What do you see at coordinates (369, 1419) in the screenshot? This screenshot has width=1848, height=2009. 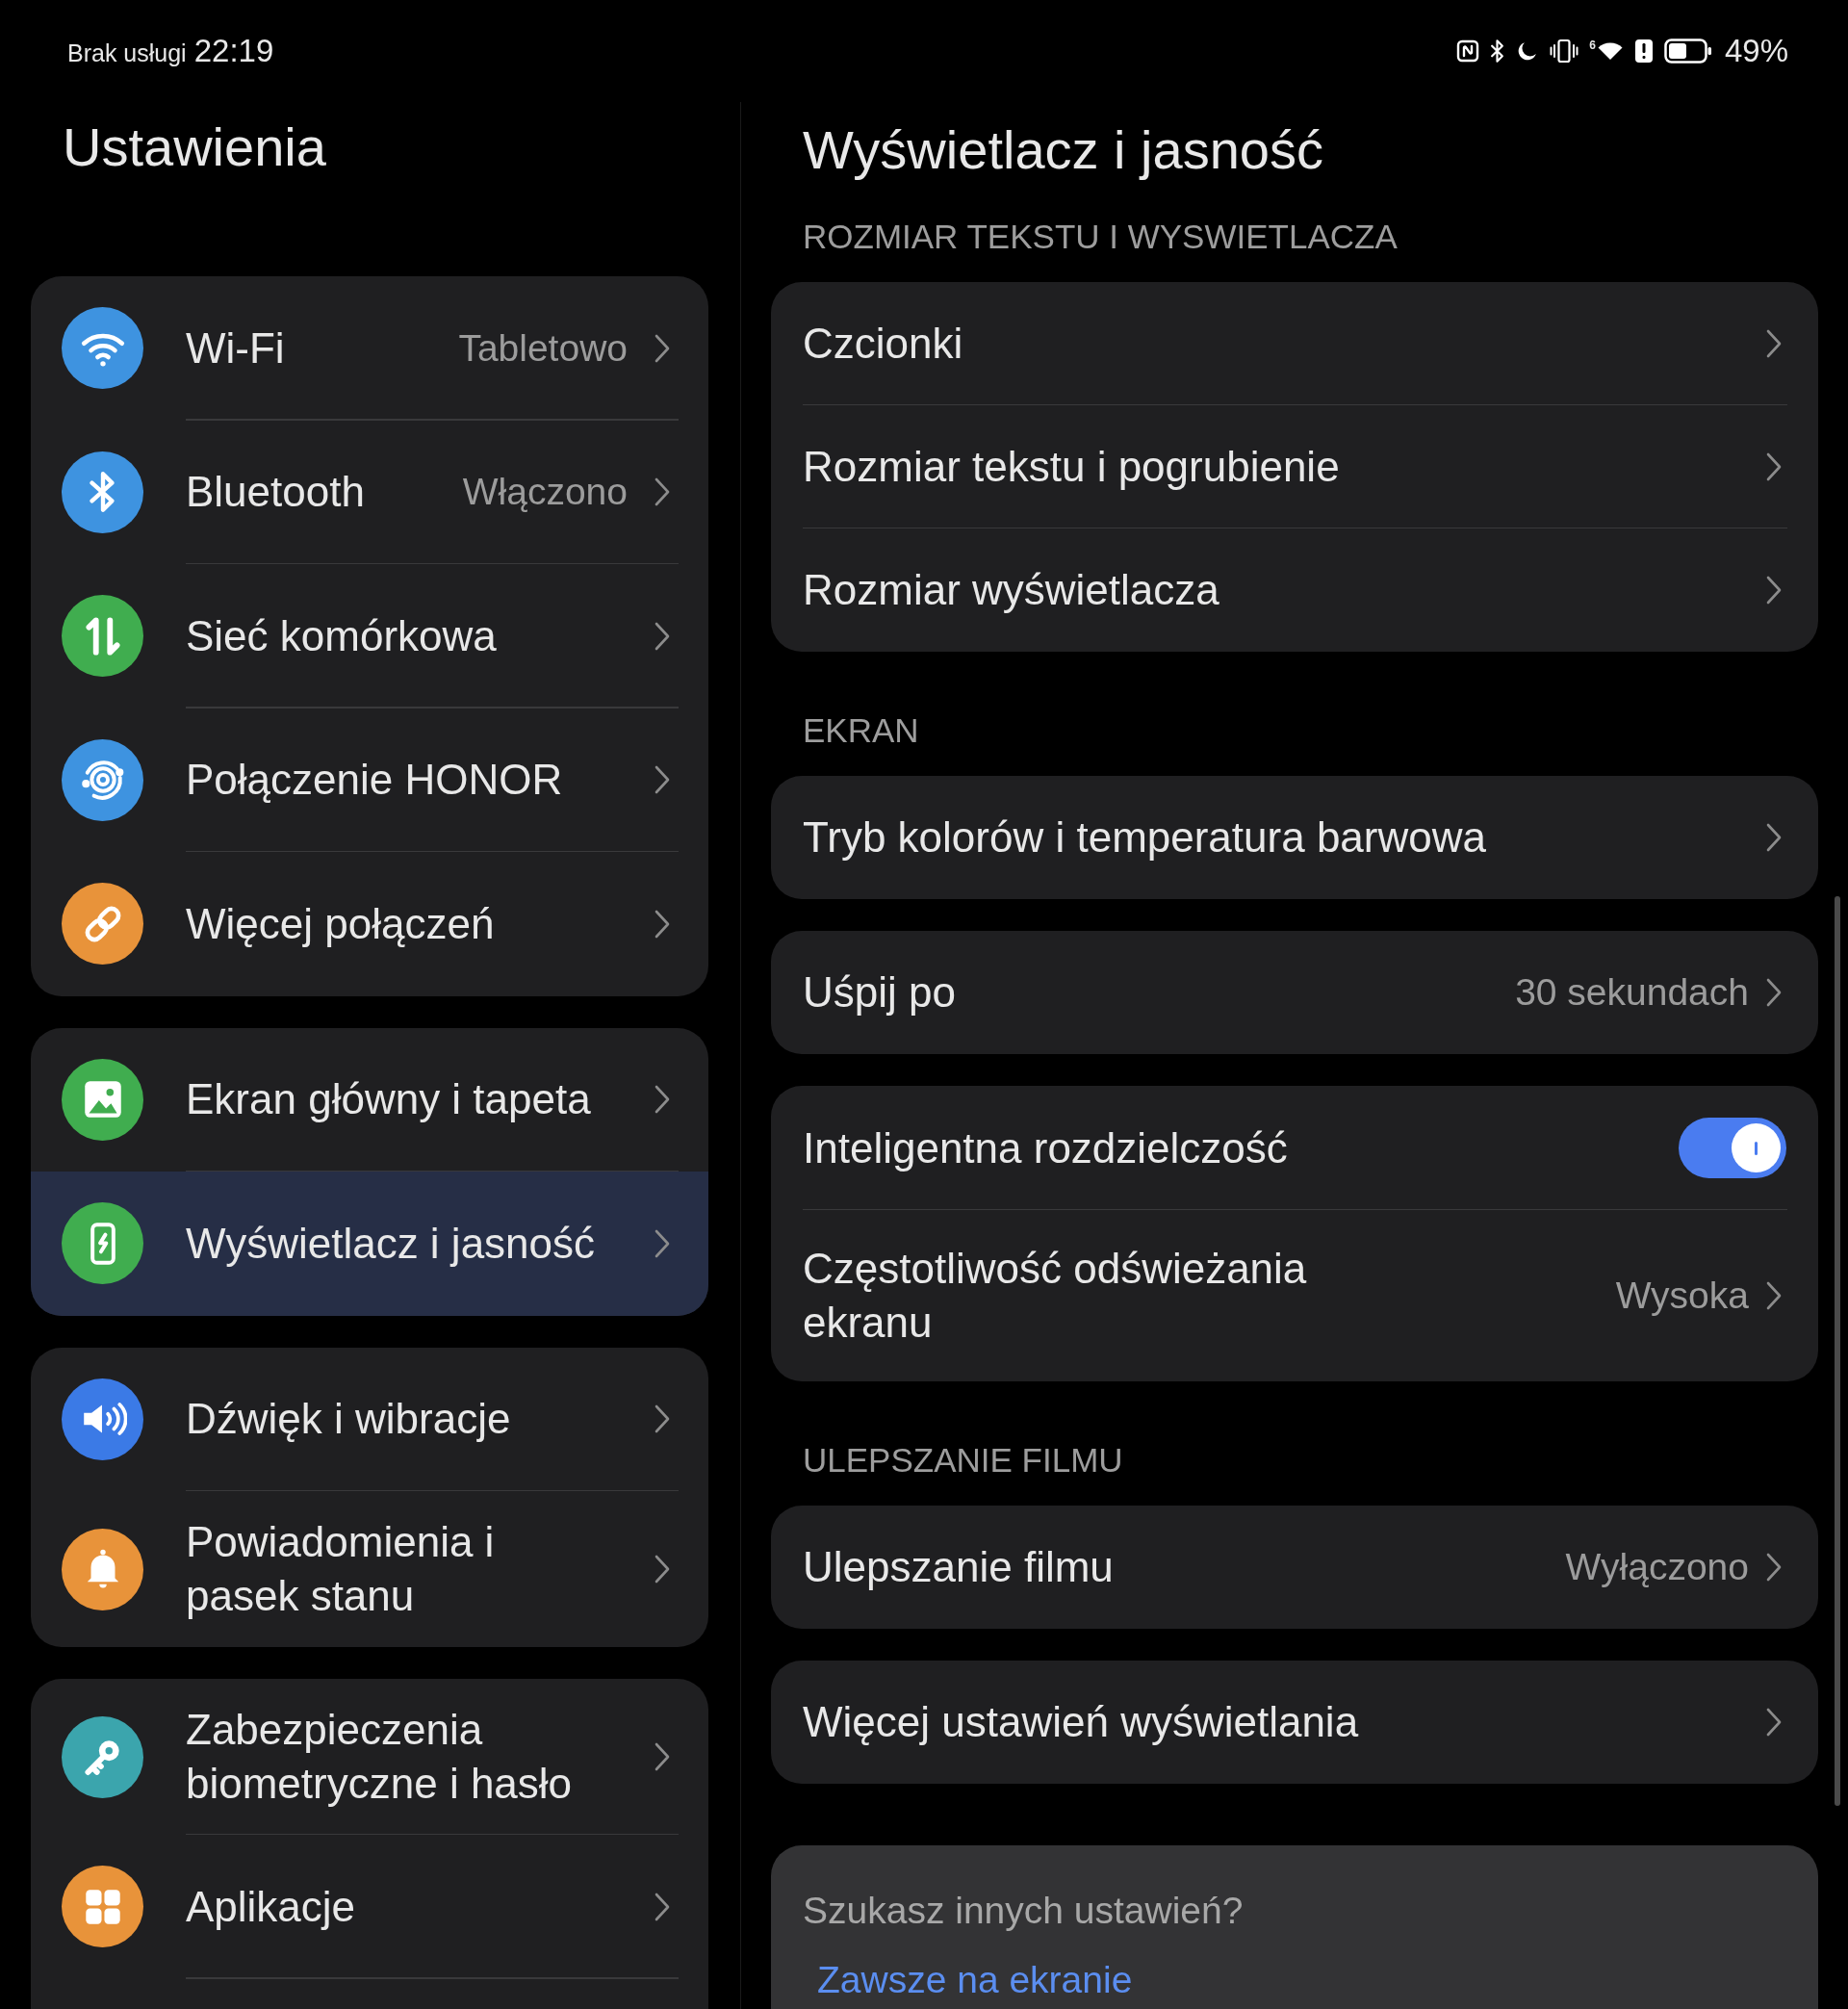 I see `sidebar-item: Dźwięk i wibracje` at bounding box center [369, 1419].